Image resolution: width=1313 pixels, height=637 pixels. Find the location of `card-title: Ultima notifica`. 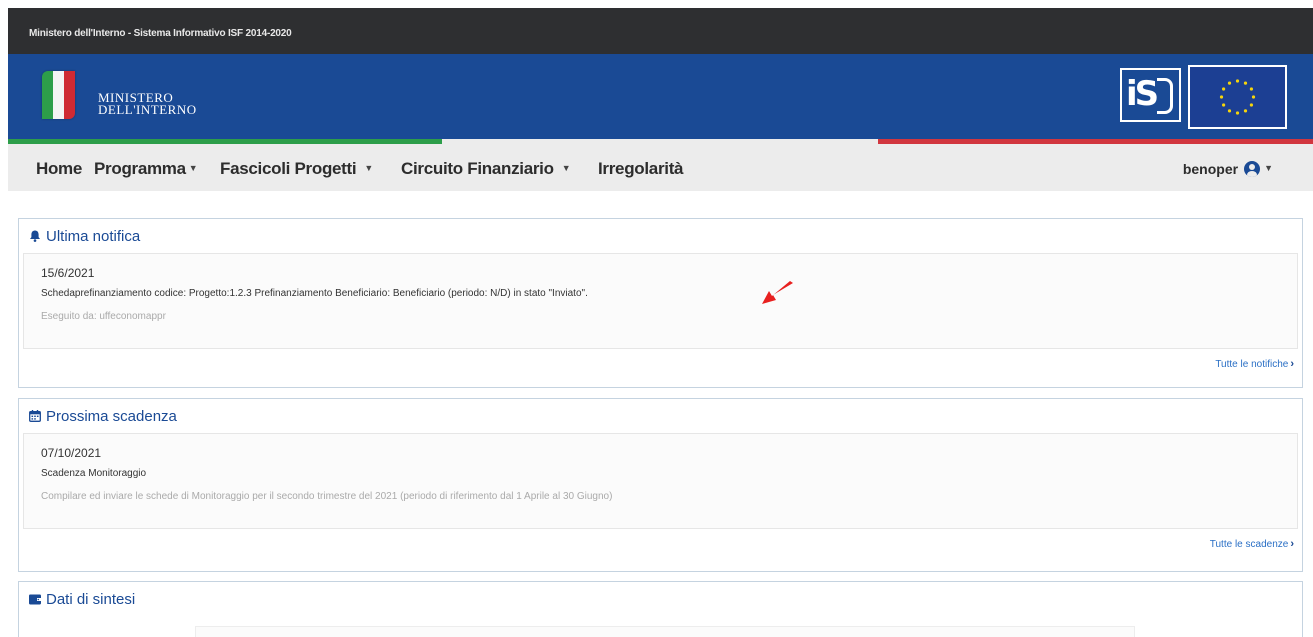

card-title: Ultima notifica is located at coordinates (93, 236).